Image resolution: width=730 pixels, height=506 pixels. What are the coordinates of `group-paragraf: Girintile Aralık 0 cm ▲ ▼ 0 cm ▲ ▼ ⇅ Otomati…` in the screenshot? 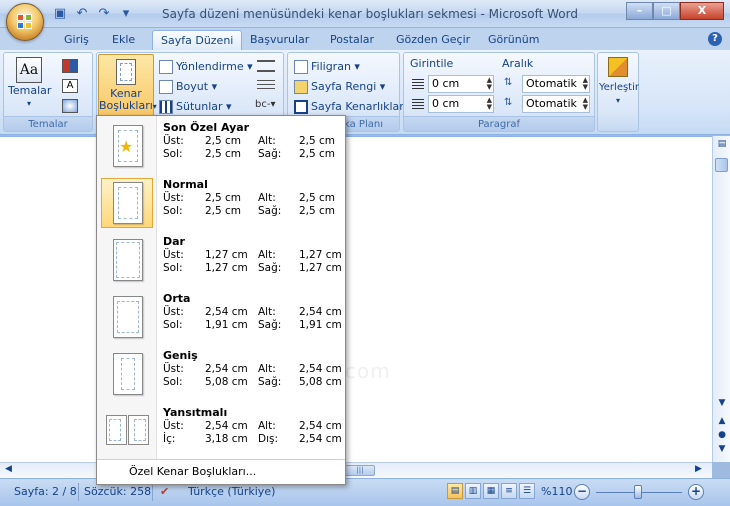 It's located at (499, 92).